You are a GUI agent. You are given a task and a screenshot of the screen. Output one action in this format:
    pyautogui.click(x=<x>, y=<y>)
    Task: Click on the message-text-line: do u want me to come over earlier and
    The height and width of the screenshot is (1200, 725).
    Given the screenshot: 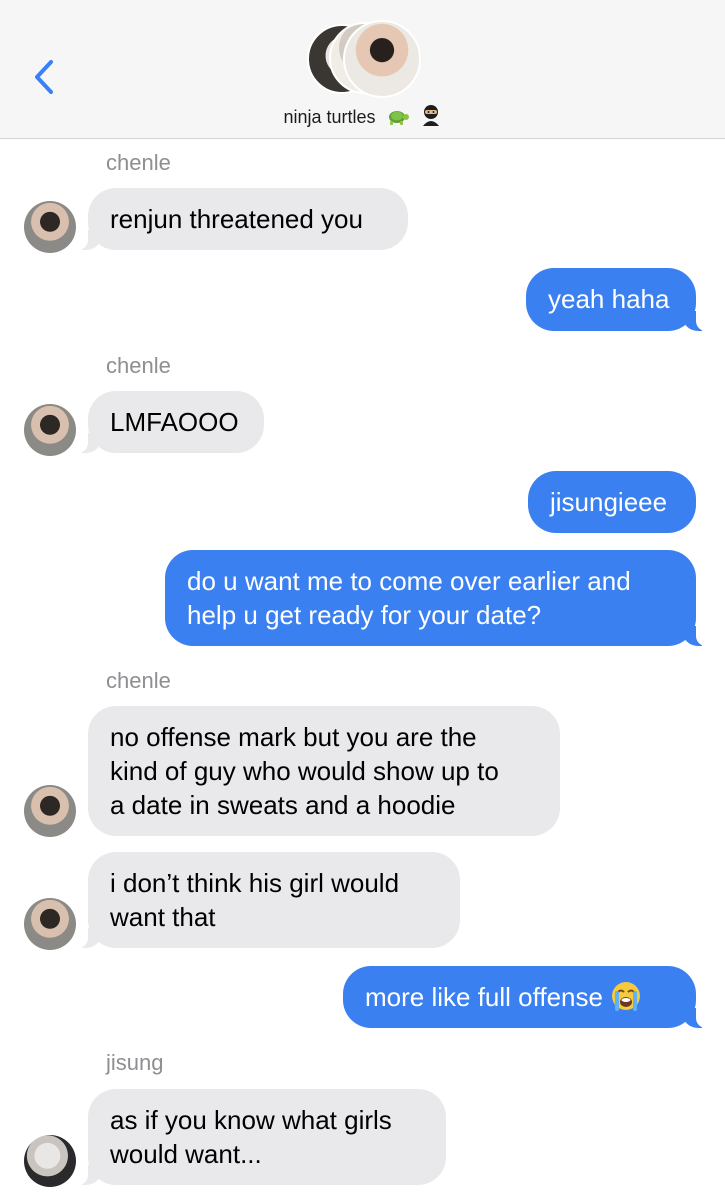 What is the action you would take?
    pyautogui.click(x=409, y=581)
    